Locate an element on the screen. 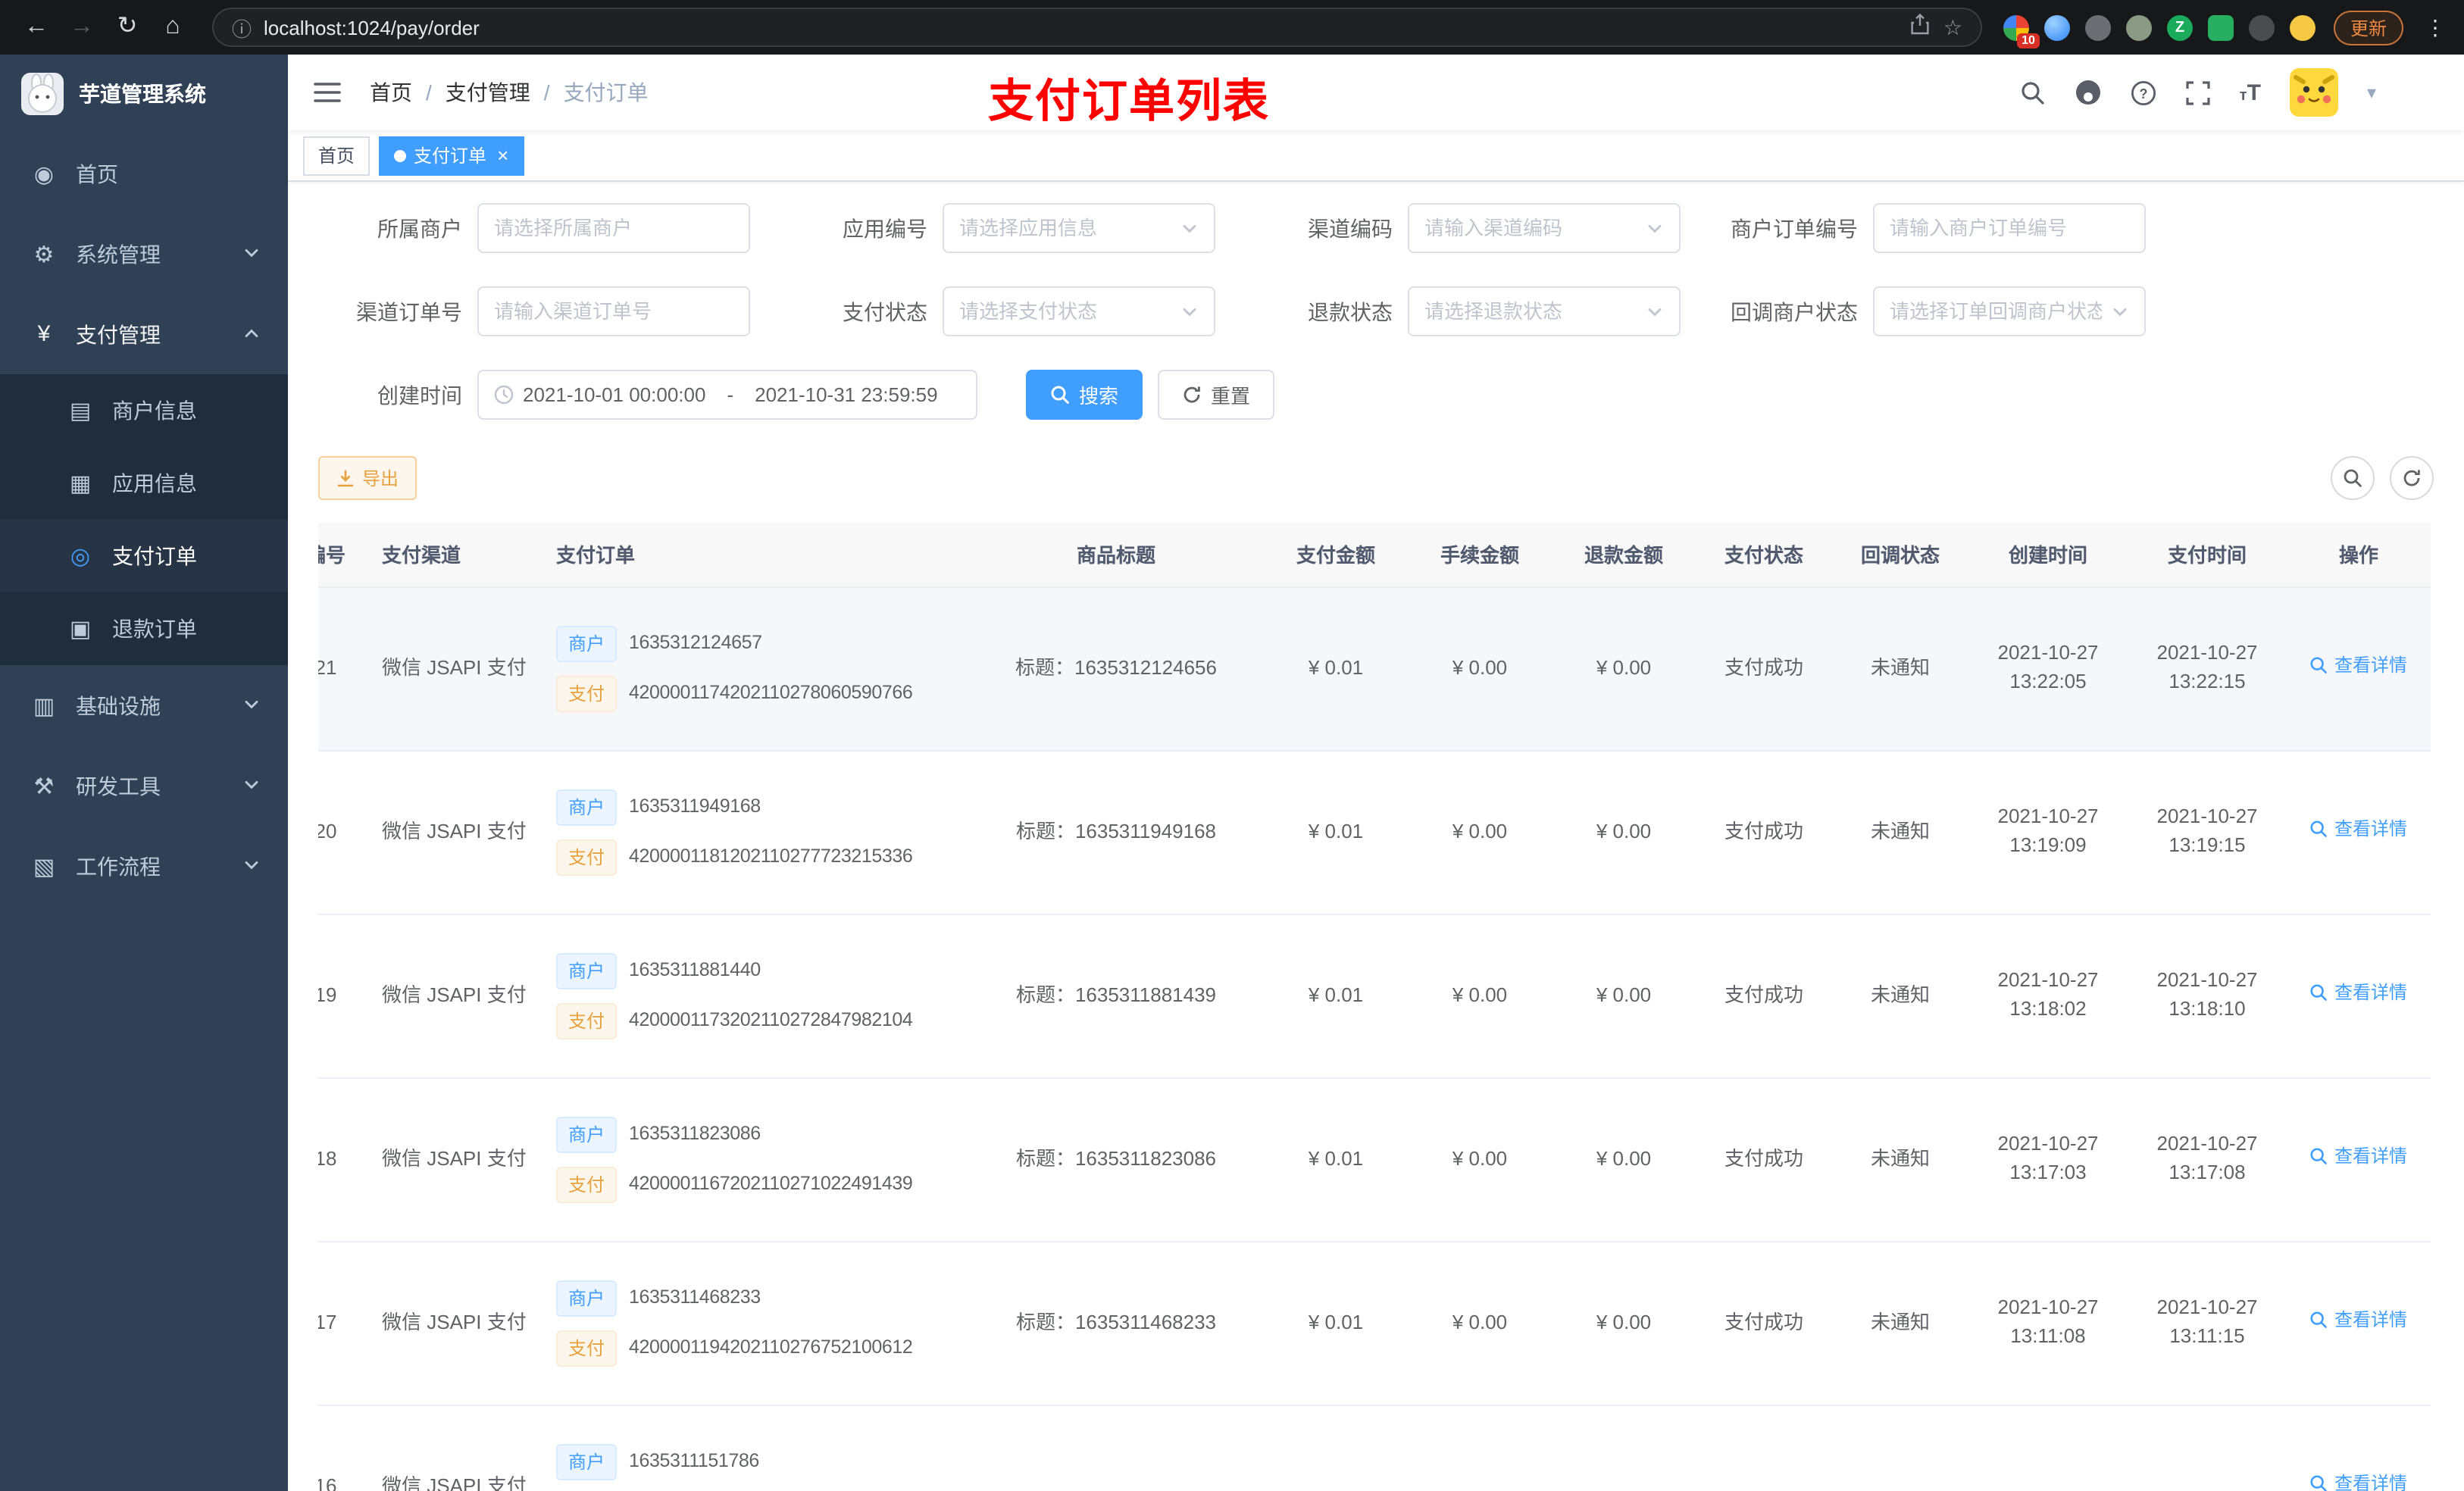  notify-status-select is located at coordinates (1996, 311).